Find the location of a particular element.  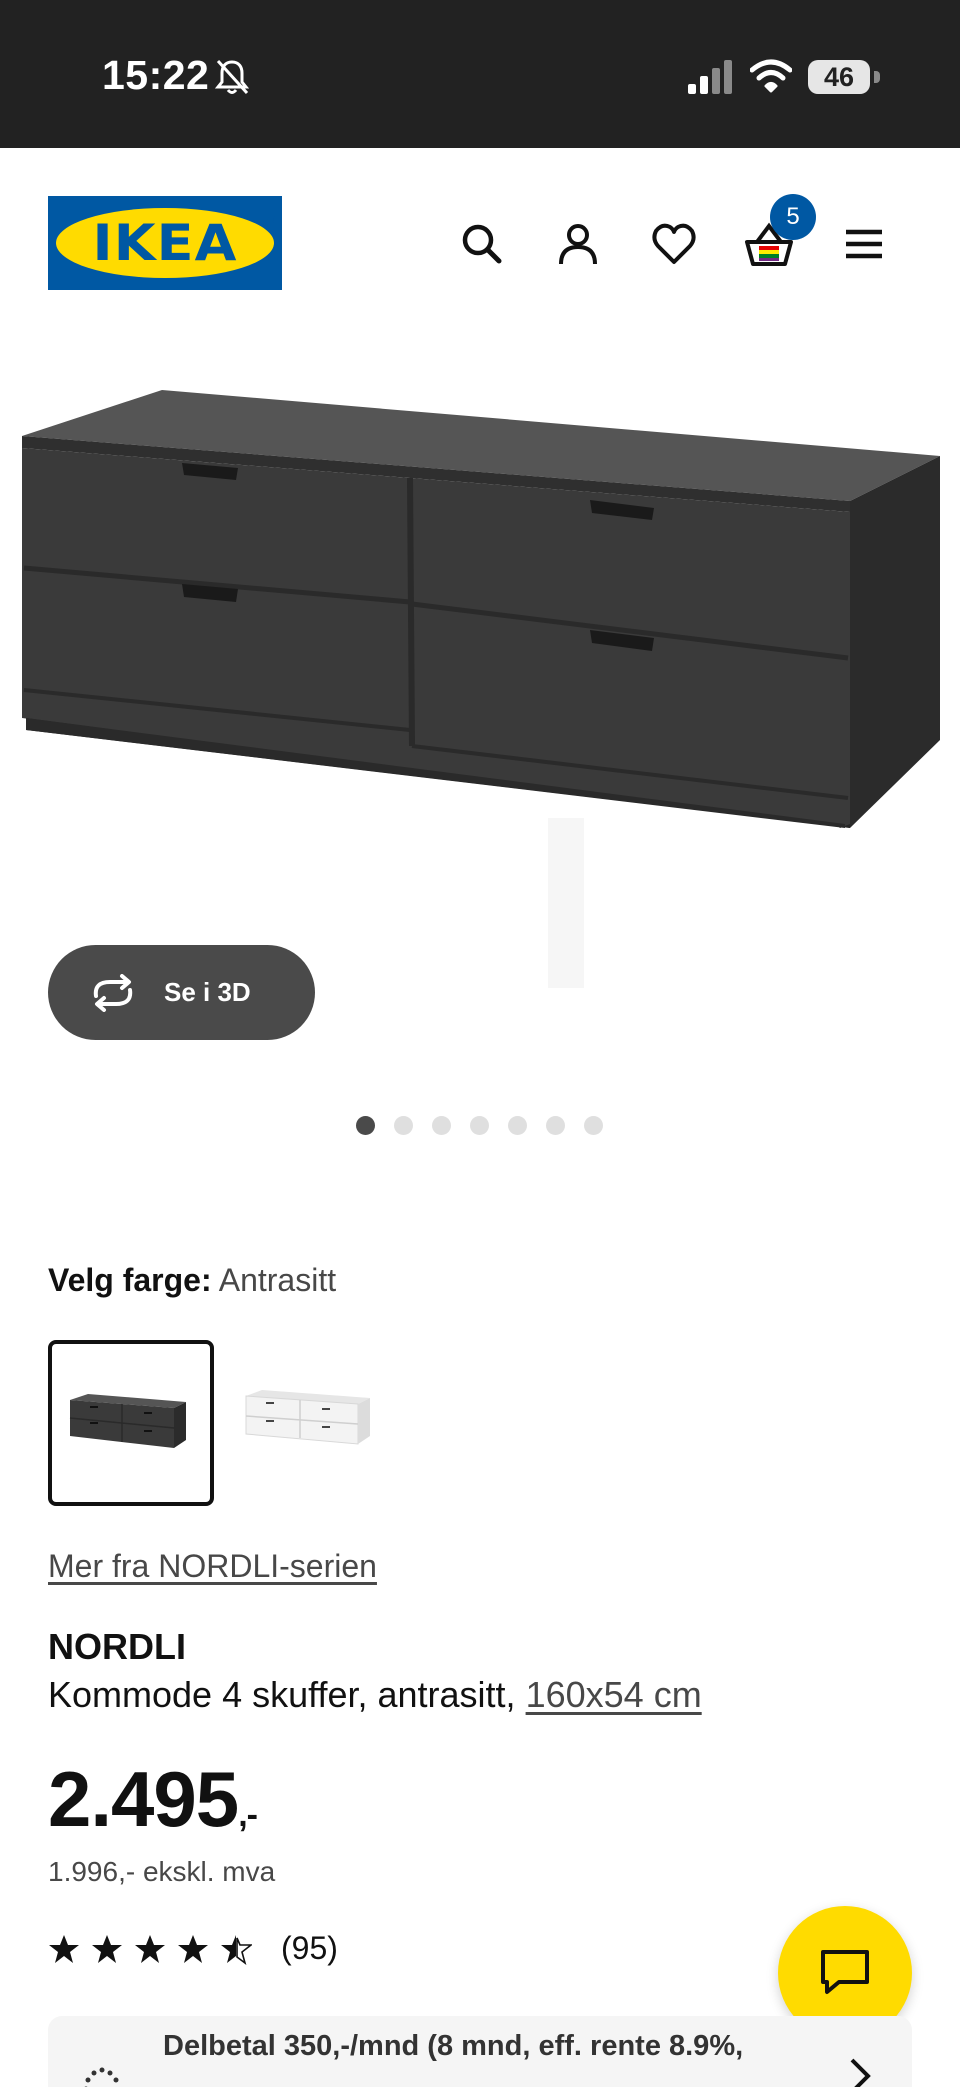

account-icon is located at coordinates (578, 244).